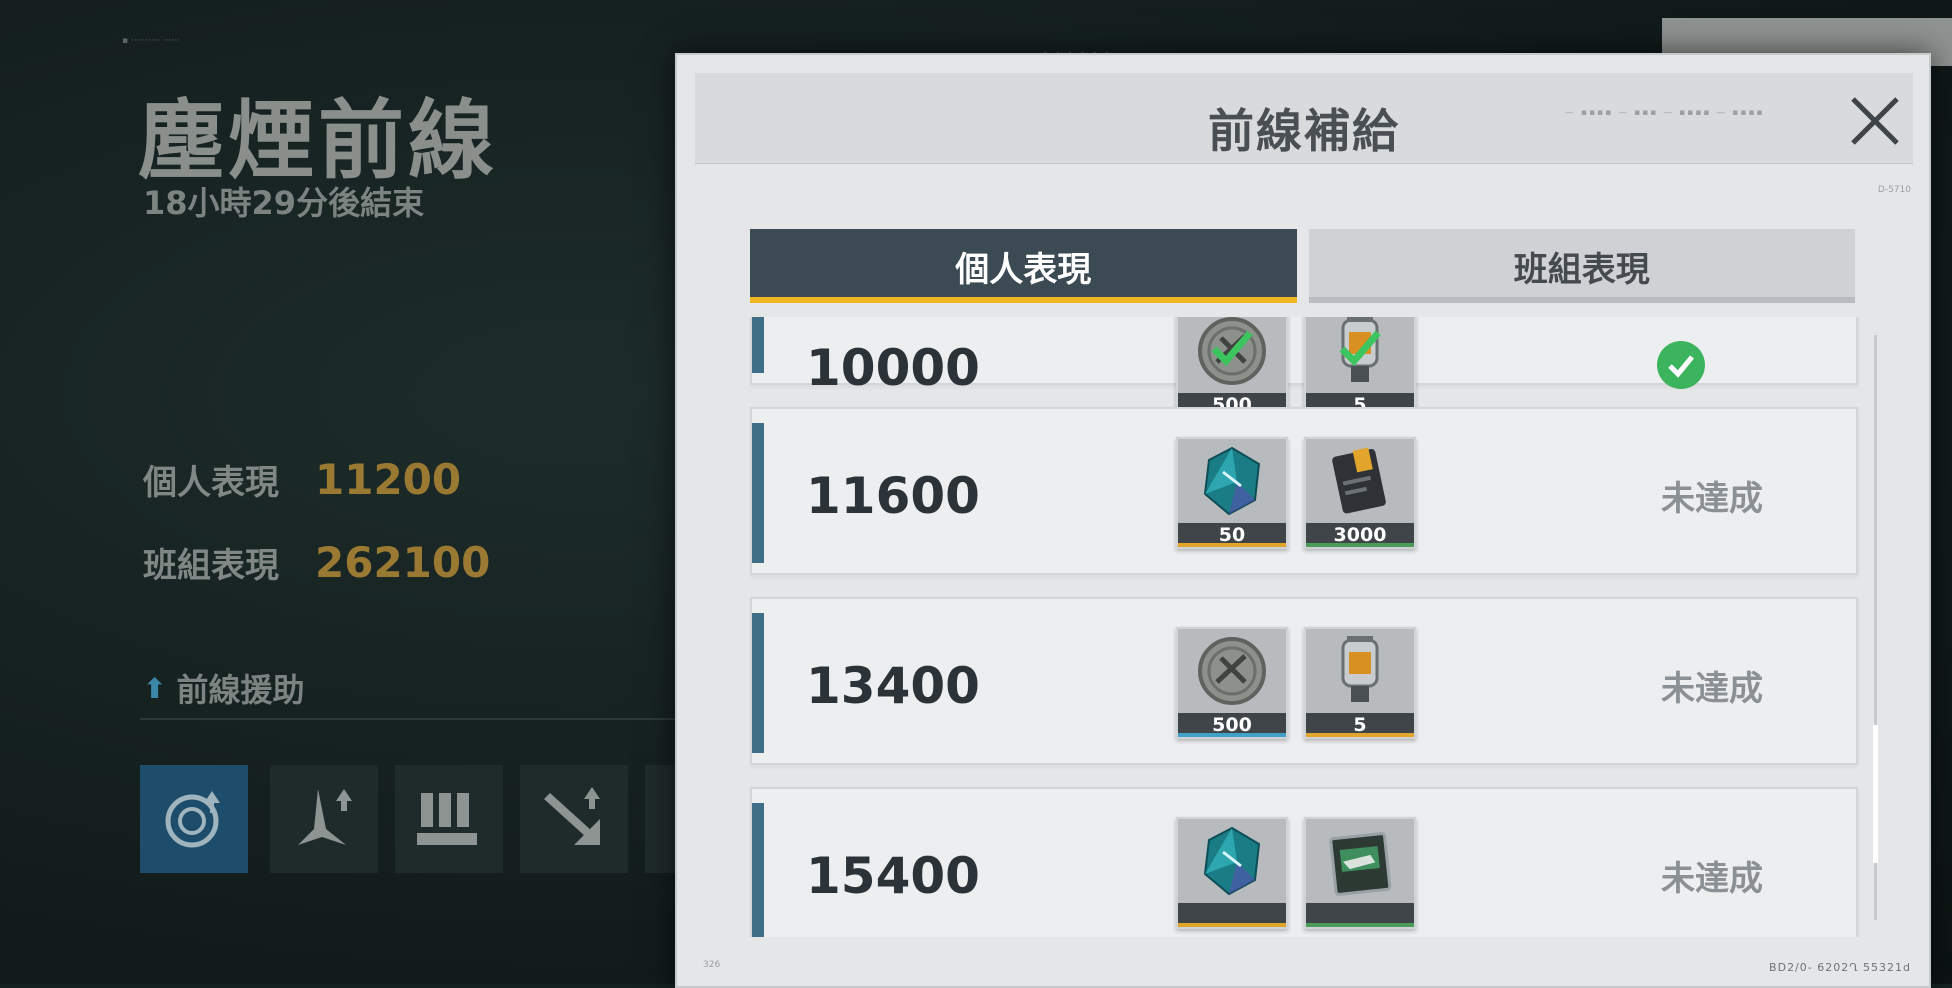 This screenshot has height=988, width=1952. Describe the element at coordinates (1894, 190) in the screenshot. I see `deco-code: D-5710` at that location.